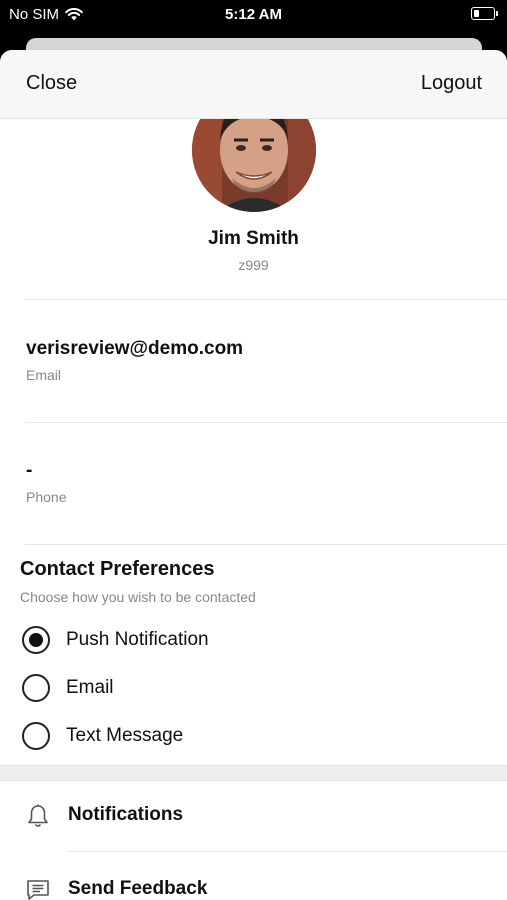 The width and height of the screenshot is (507, 900). What do you see at coordinates (137, 639) in the screenshot?
I see `radio-label: Push Notification` at bounding box center [137, 639].